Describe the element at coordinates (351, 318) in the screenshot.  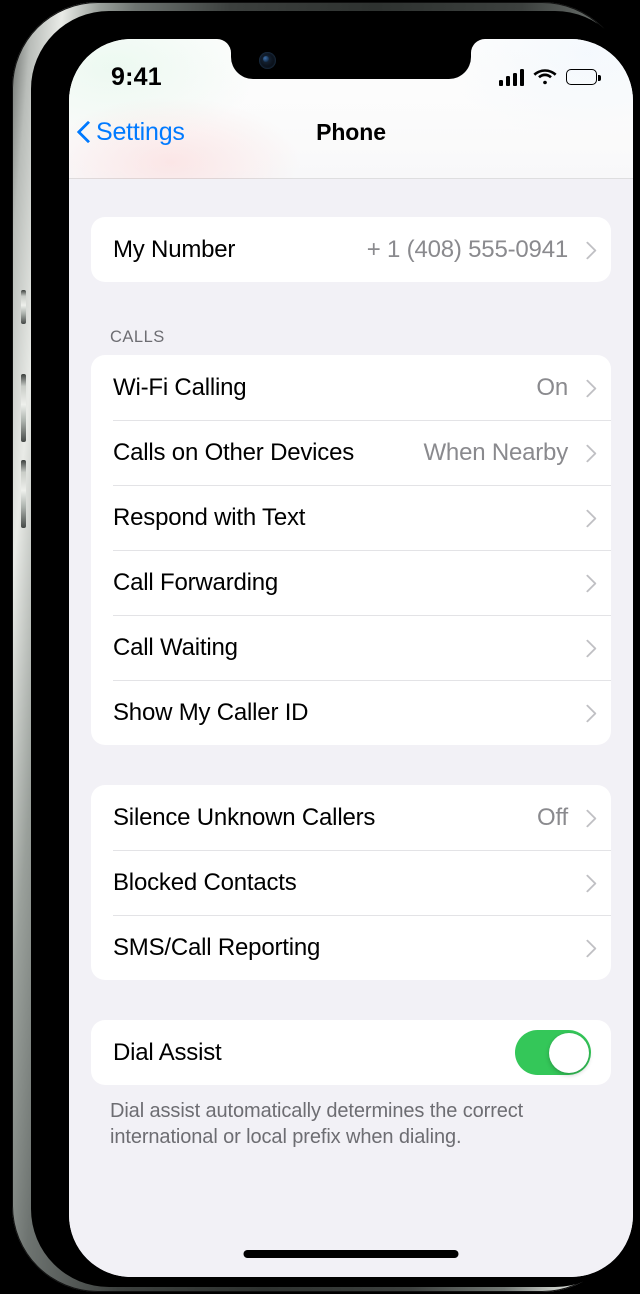
I see `section-header-calls-wrap: CALLS` at that location.